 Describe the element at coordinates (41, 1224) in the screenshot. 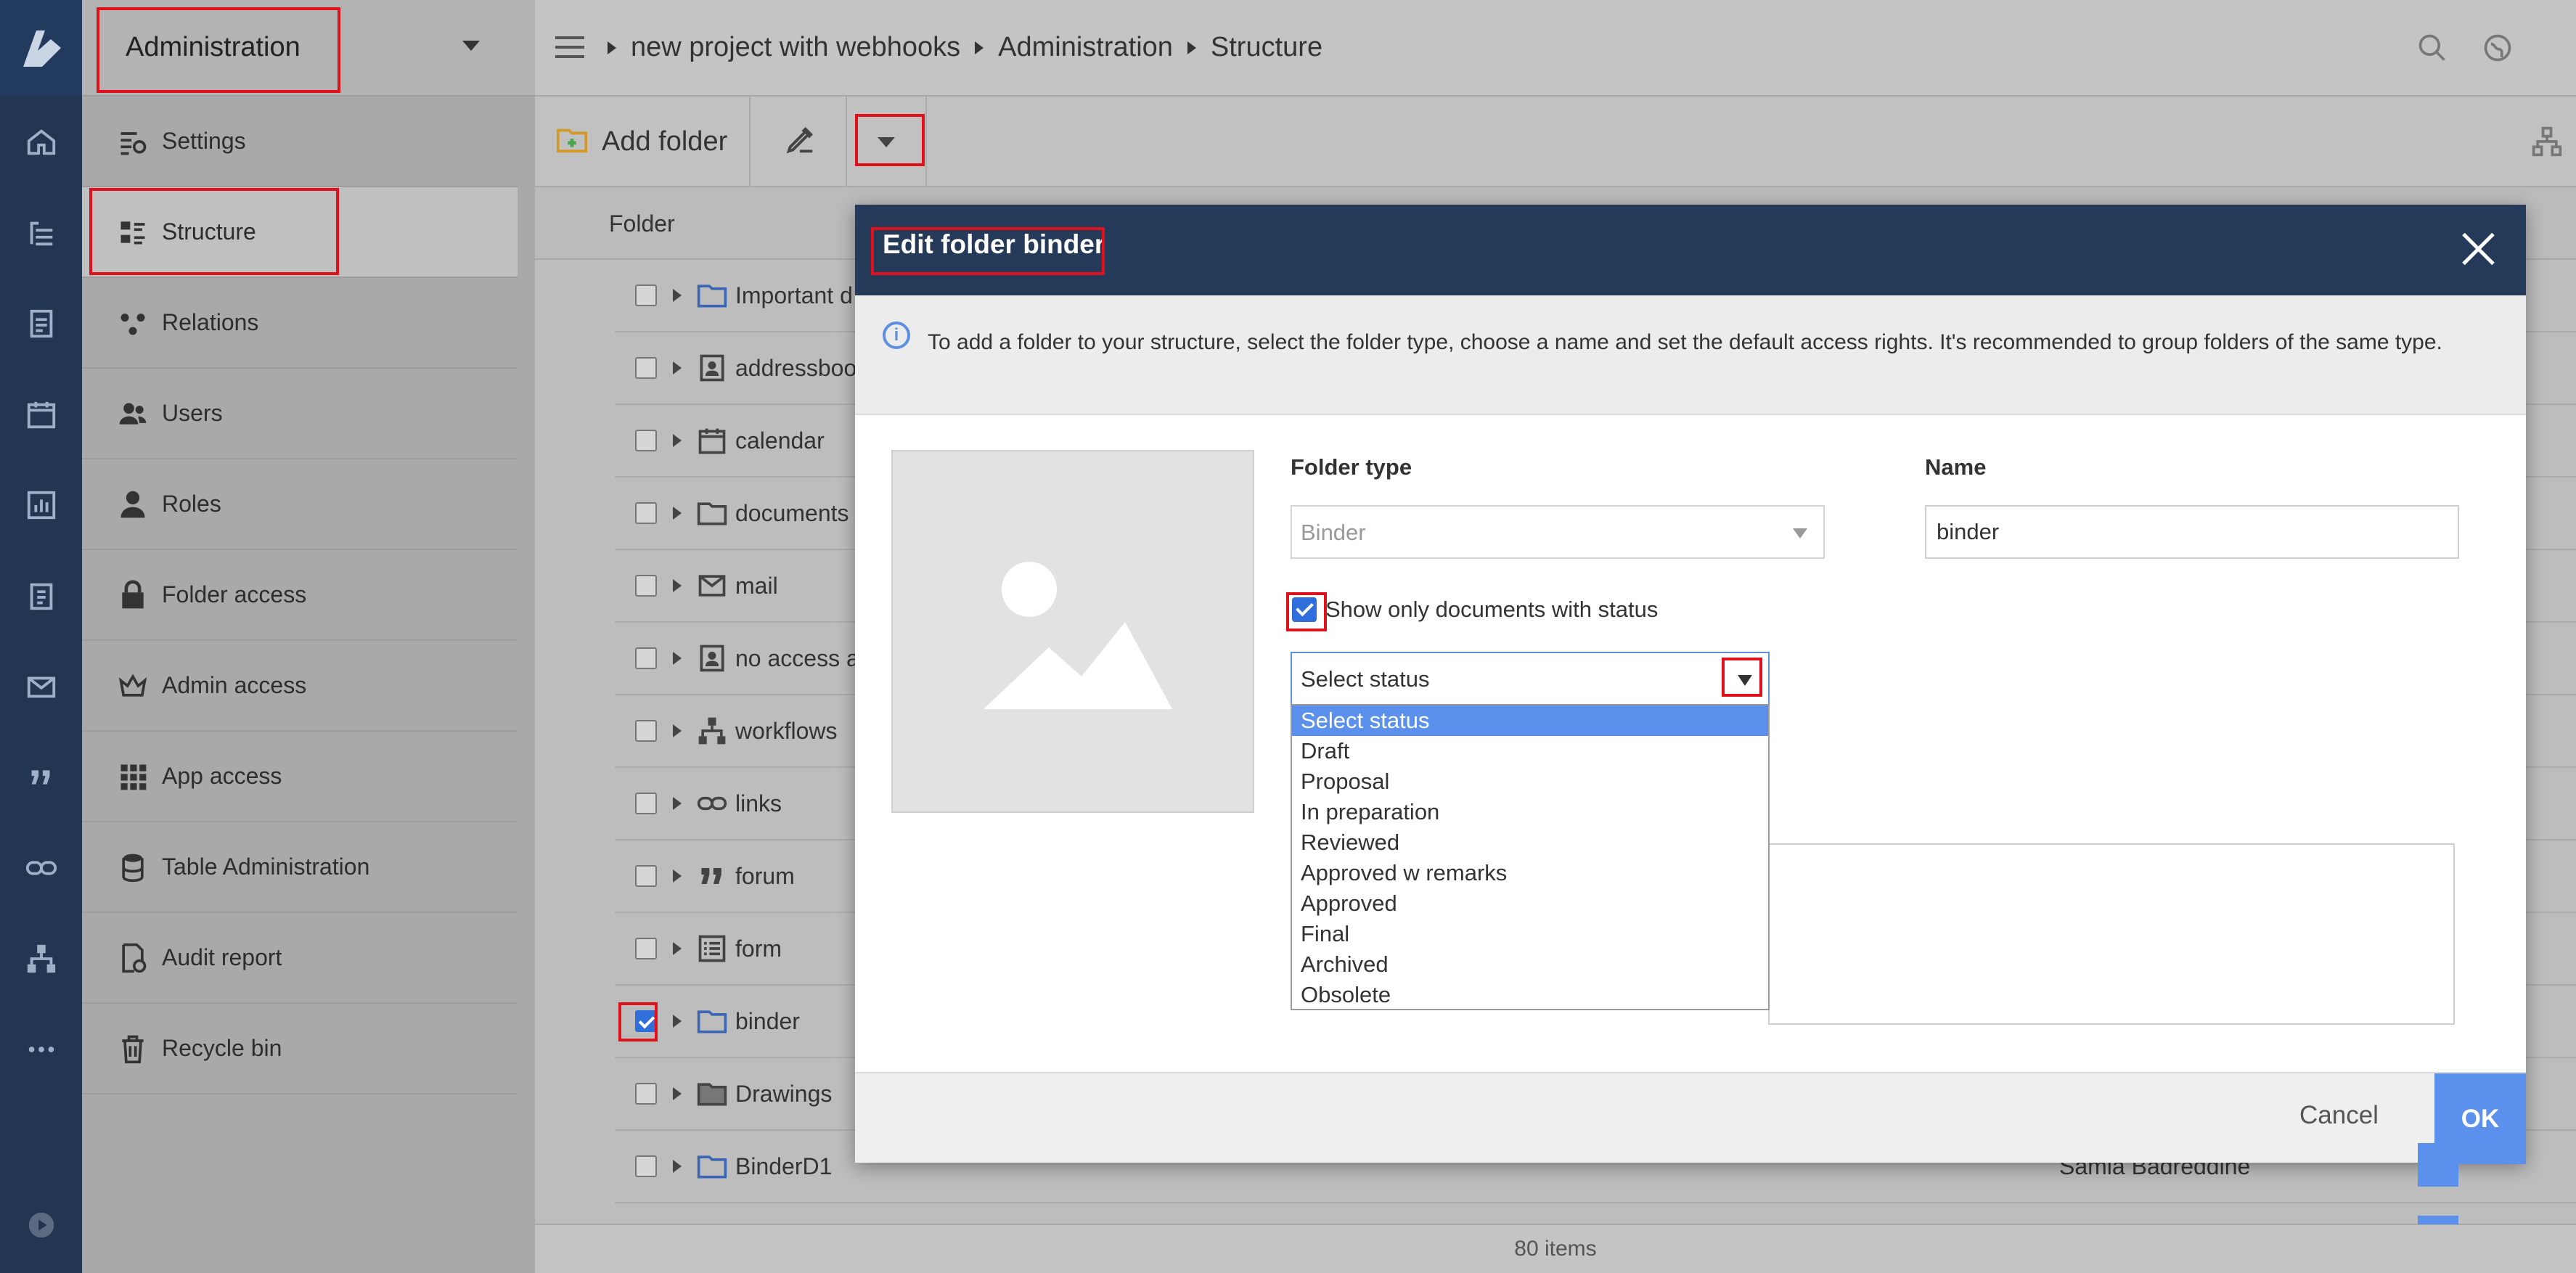

I see `play-icon` at that location.